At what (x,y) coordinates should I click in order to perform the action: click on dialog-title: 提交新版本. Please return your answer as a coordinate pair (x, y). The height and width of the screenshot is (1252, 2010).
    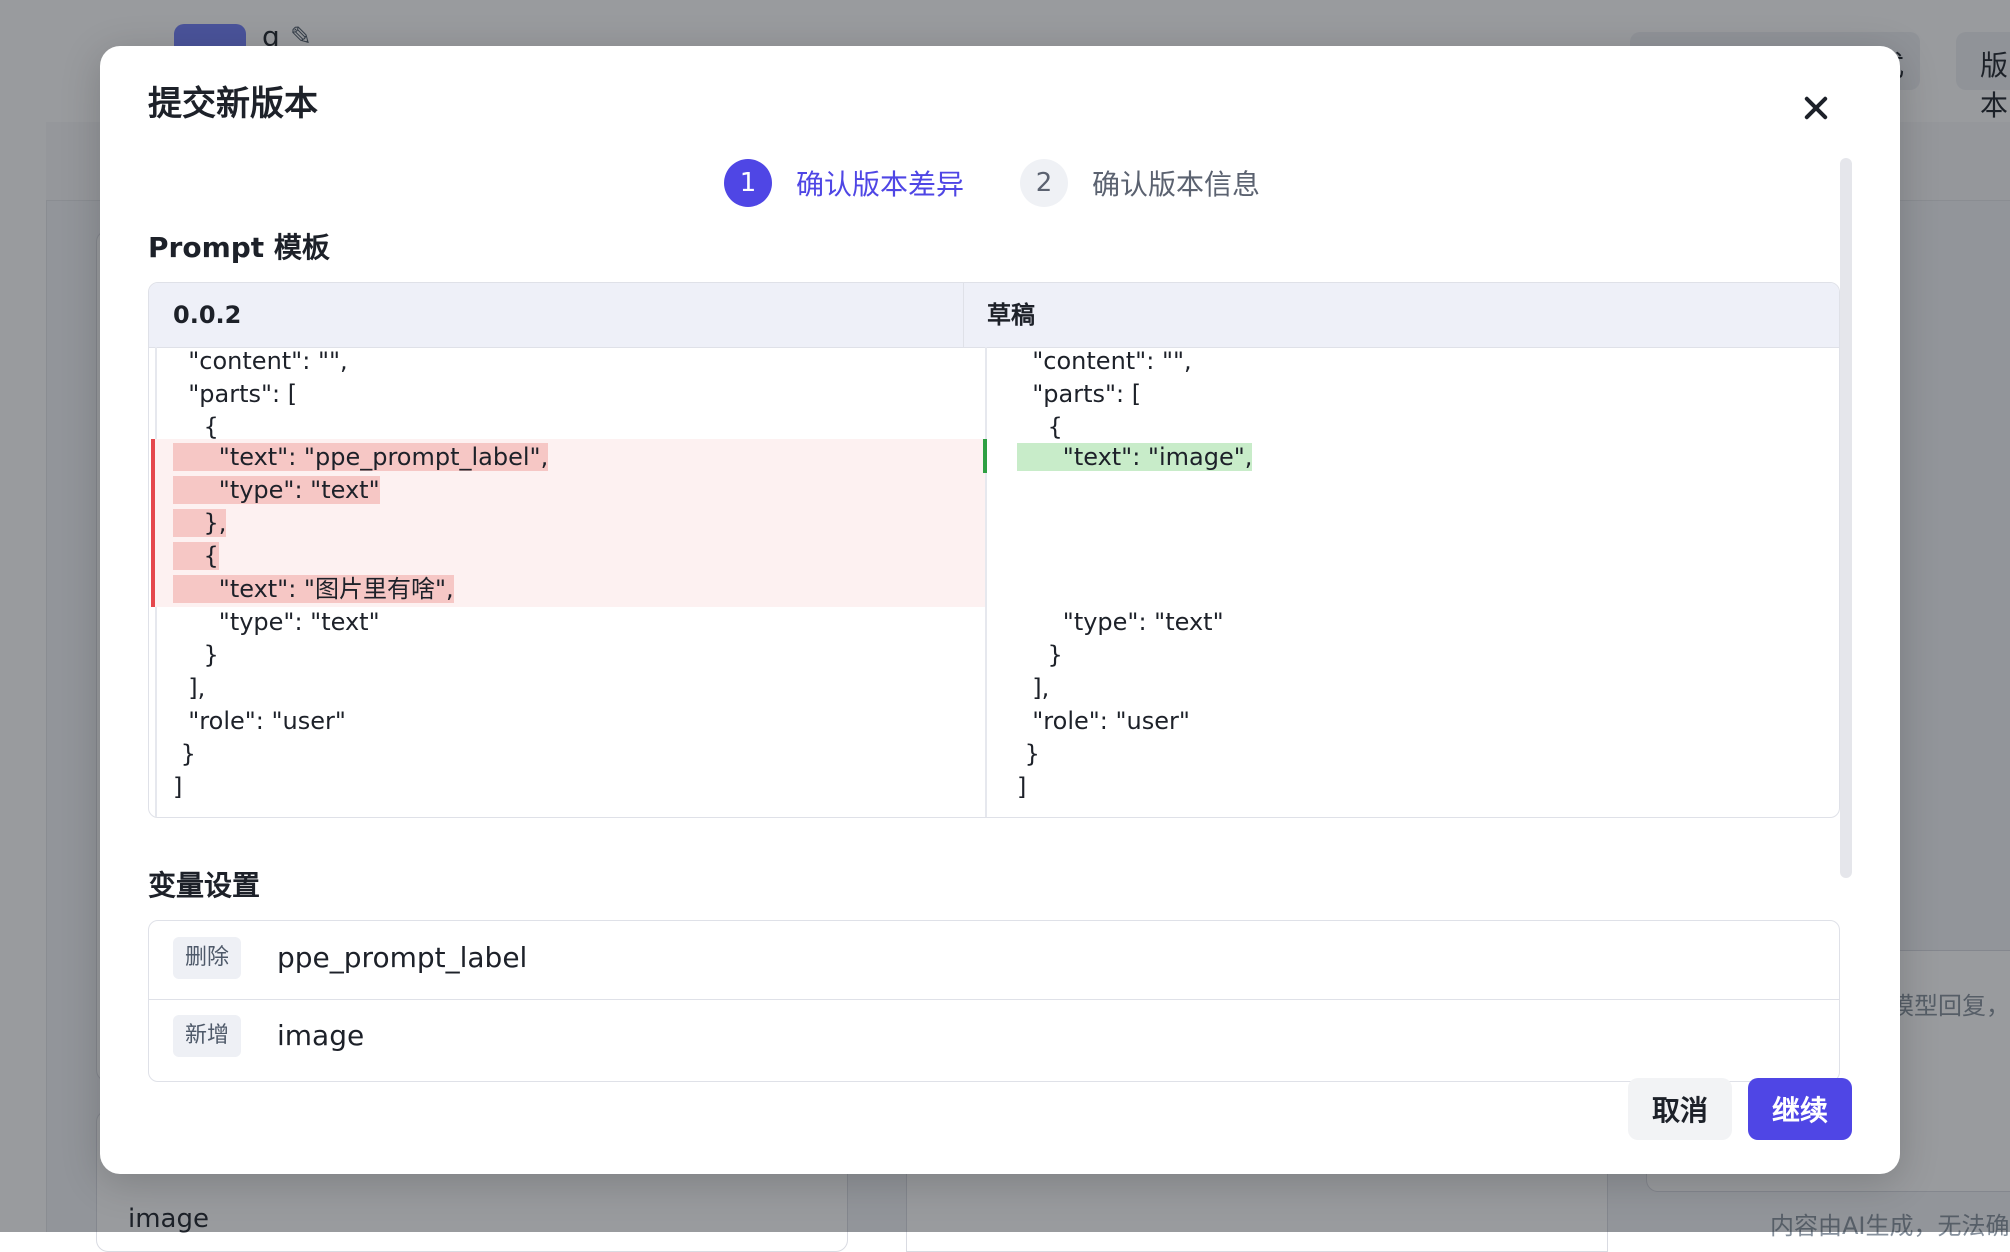
    Looking at the image, I should click on (233, 104).